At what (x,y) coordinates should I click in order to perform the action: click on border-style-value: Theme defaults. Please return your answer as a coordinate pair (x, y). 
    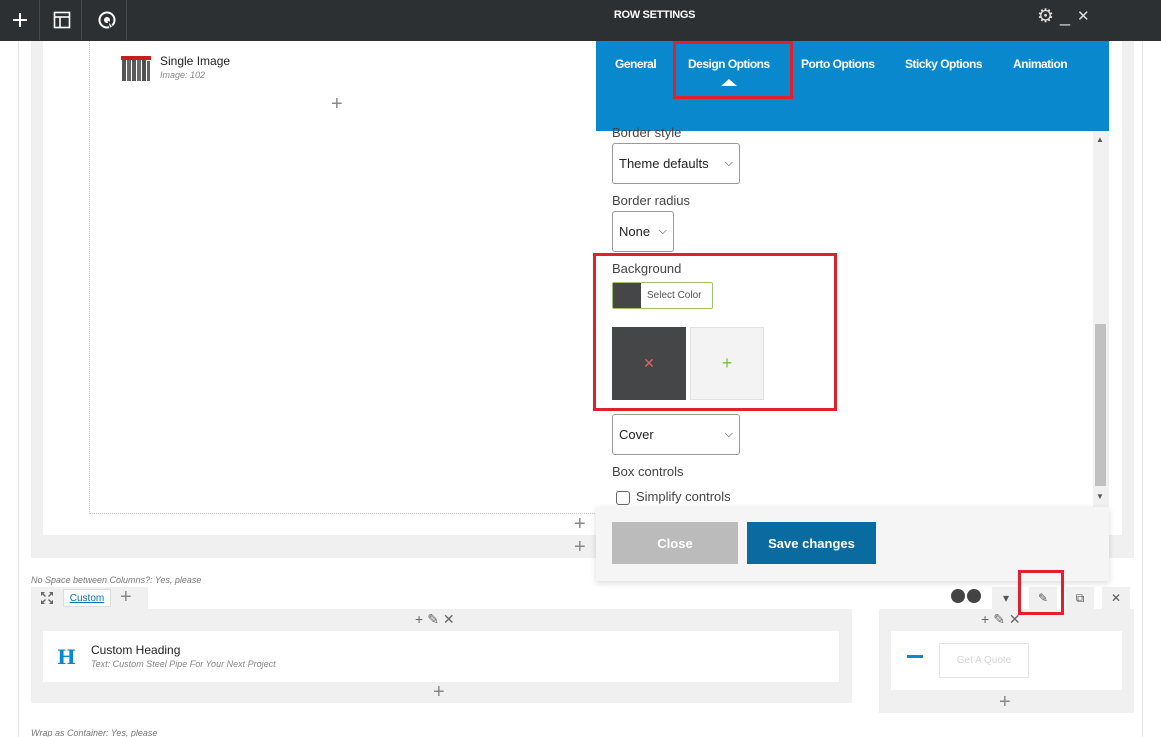
    Looking at the image, I should click on (664, 163).